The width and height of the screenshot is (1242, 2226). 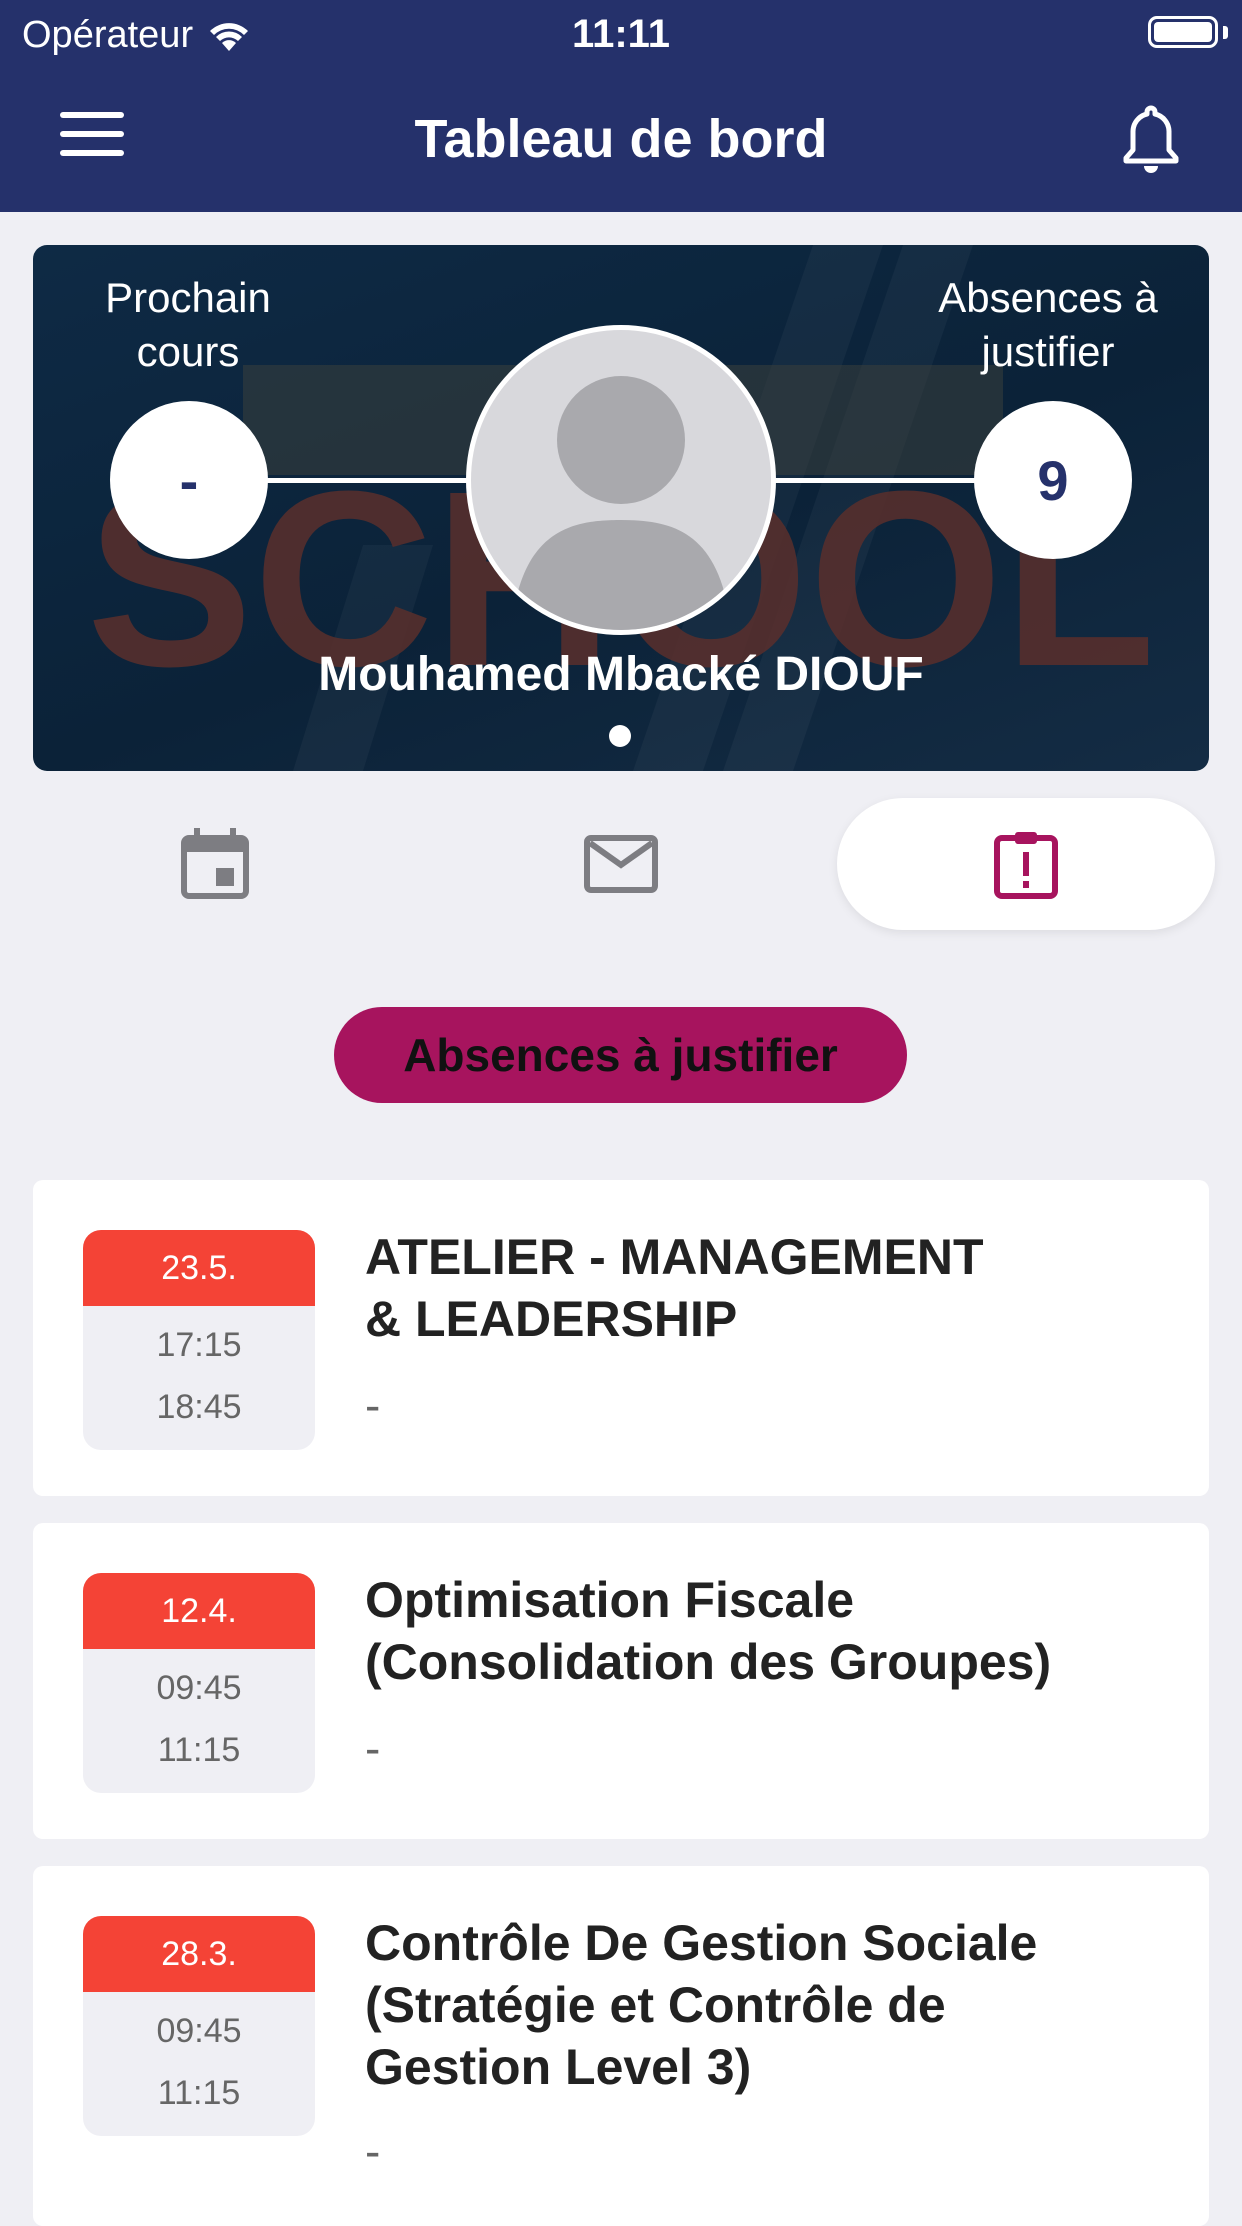 I want to click on date-badge: 23.5. 17:15 18:45, so click(x=199, y=1340).